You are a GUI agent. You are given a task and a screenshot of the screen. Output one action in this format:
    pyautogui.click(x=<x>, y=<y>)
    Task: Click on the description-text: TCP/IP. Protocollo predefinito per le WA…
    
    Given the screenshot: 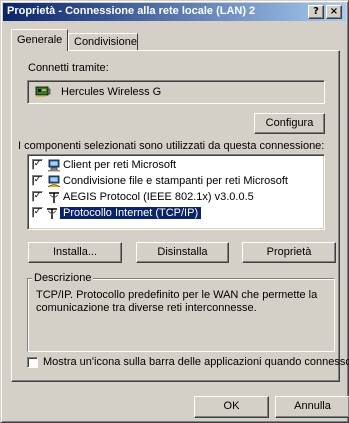 What is the action you would take?
    pyautogui.click(x=177, y=301)
    